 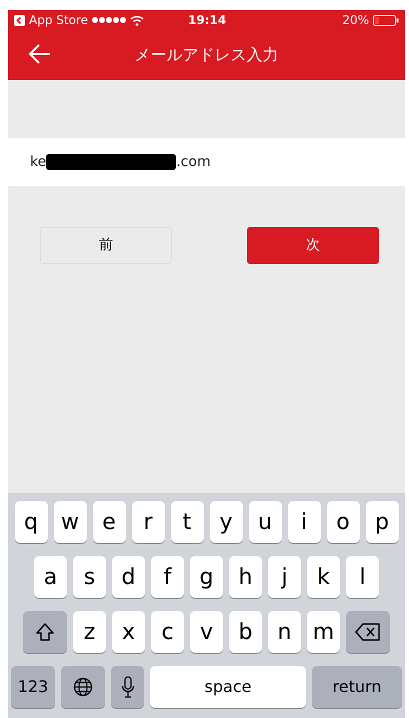 I want to click on key: f, so click(x=167, y=577).